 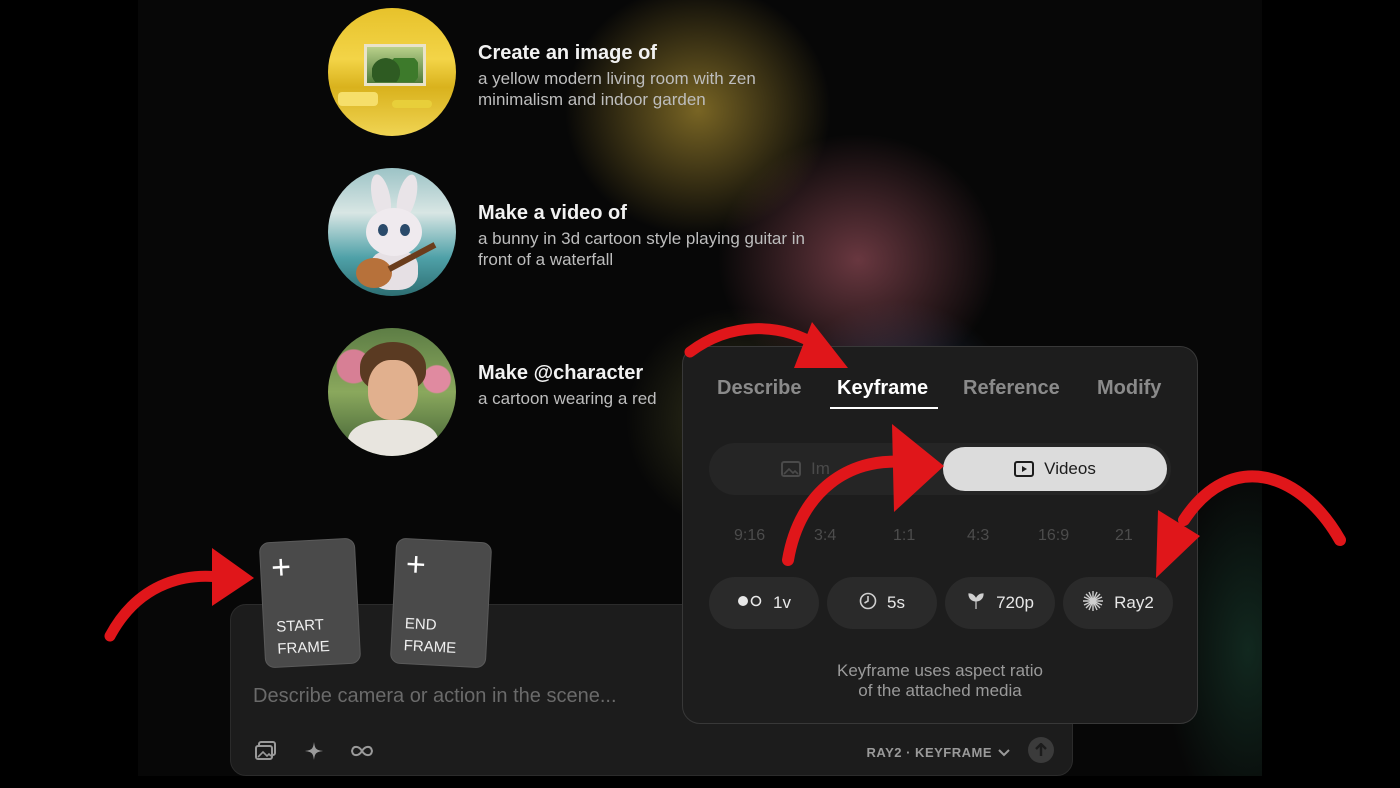 What do you see at coordinates (750, 603) in the screenshot?
I see `variations-icon` at bounding box center [750, 603].